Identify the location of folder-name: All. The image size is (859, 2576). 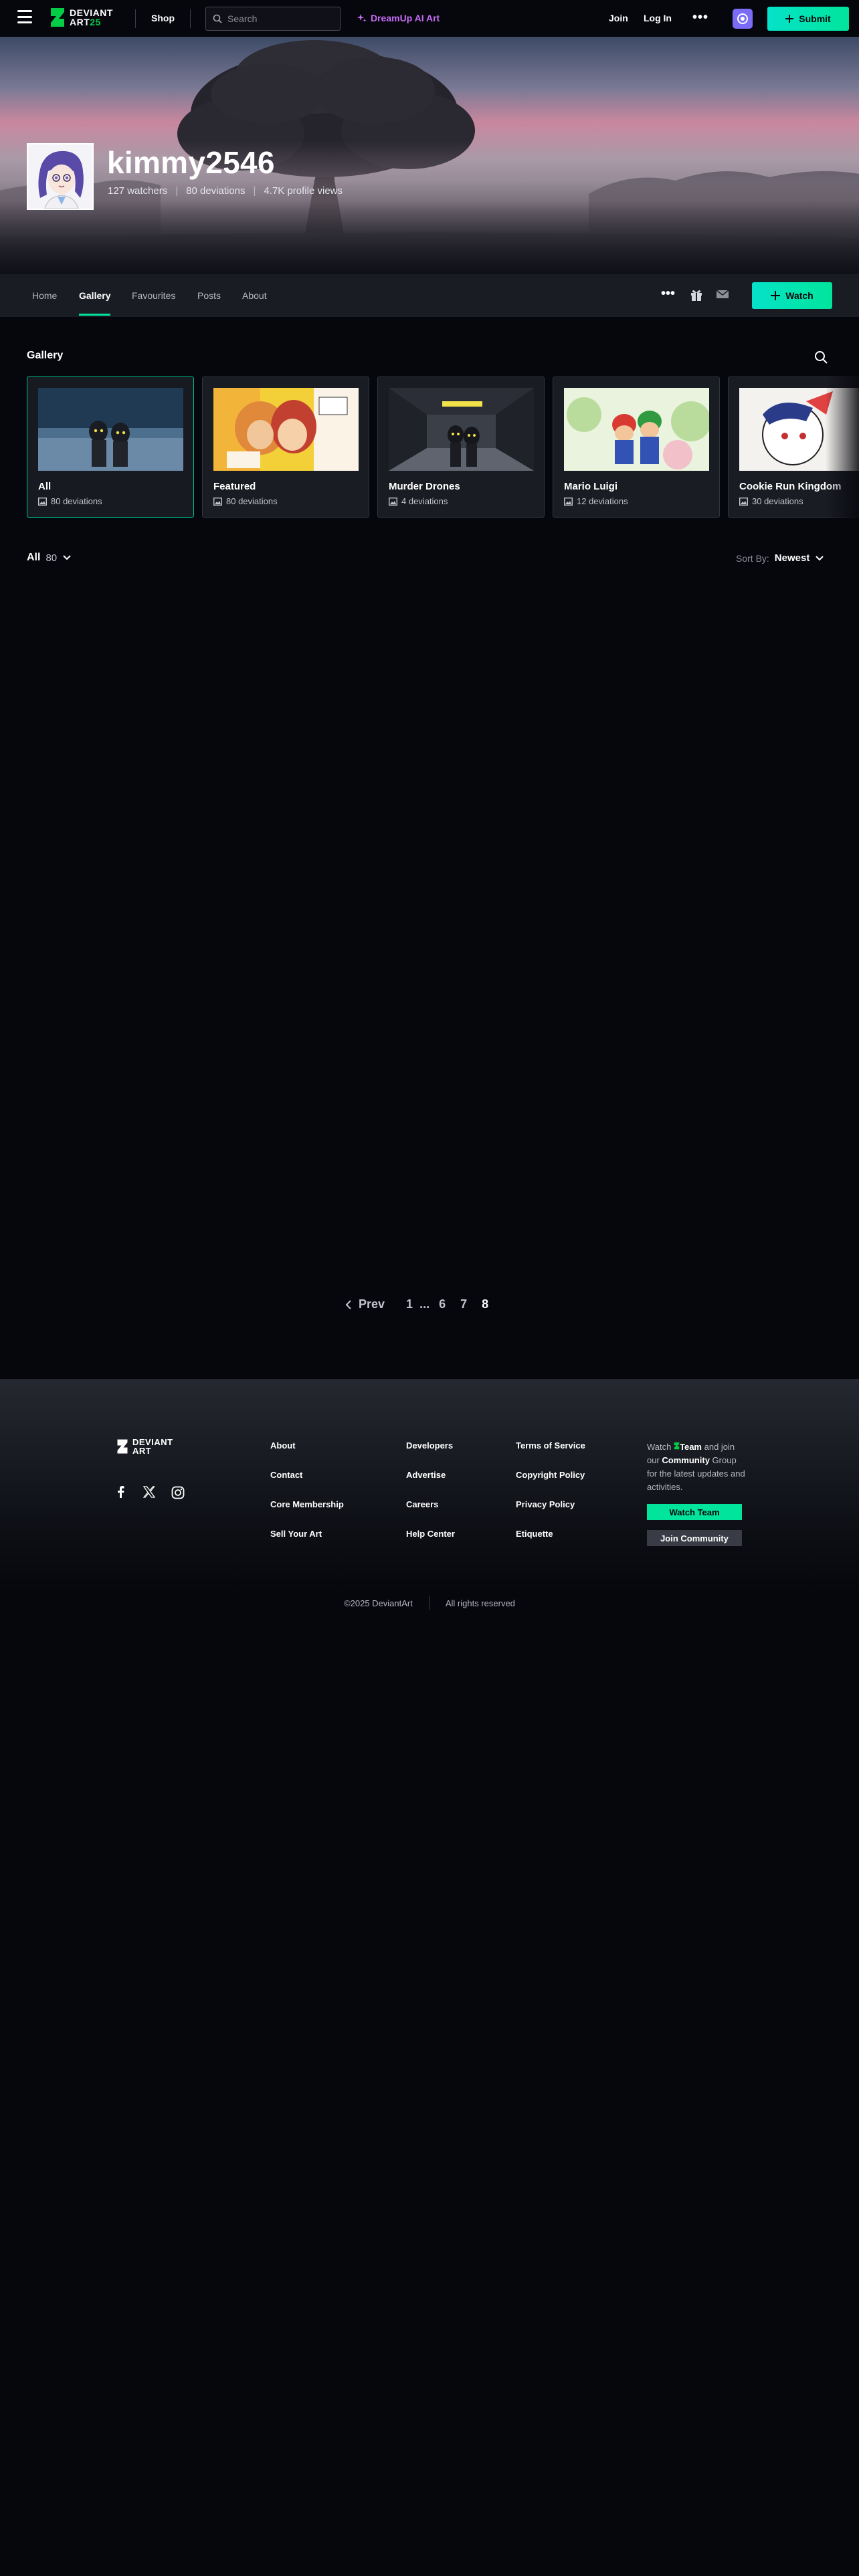
(45, 487).